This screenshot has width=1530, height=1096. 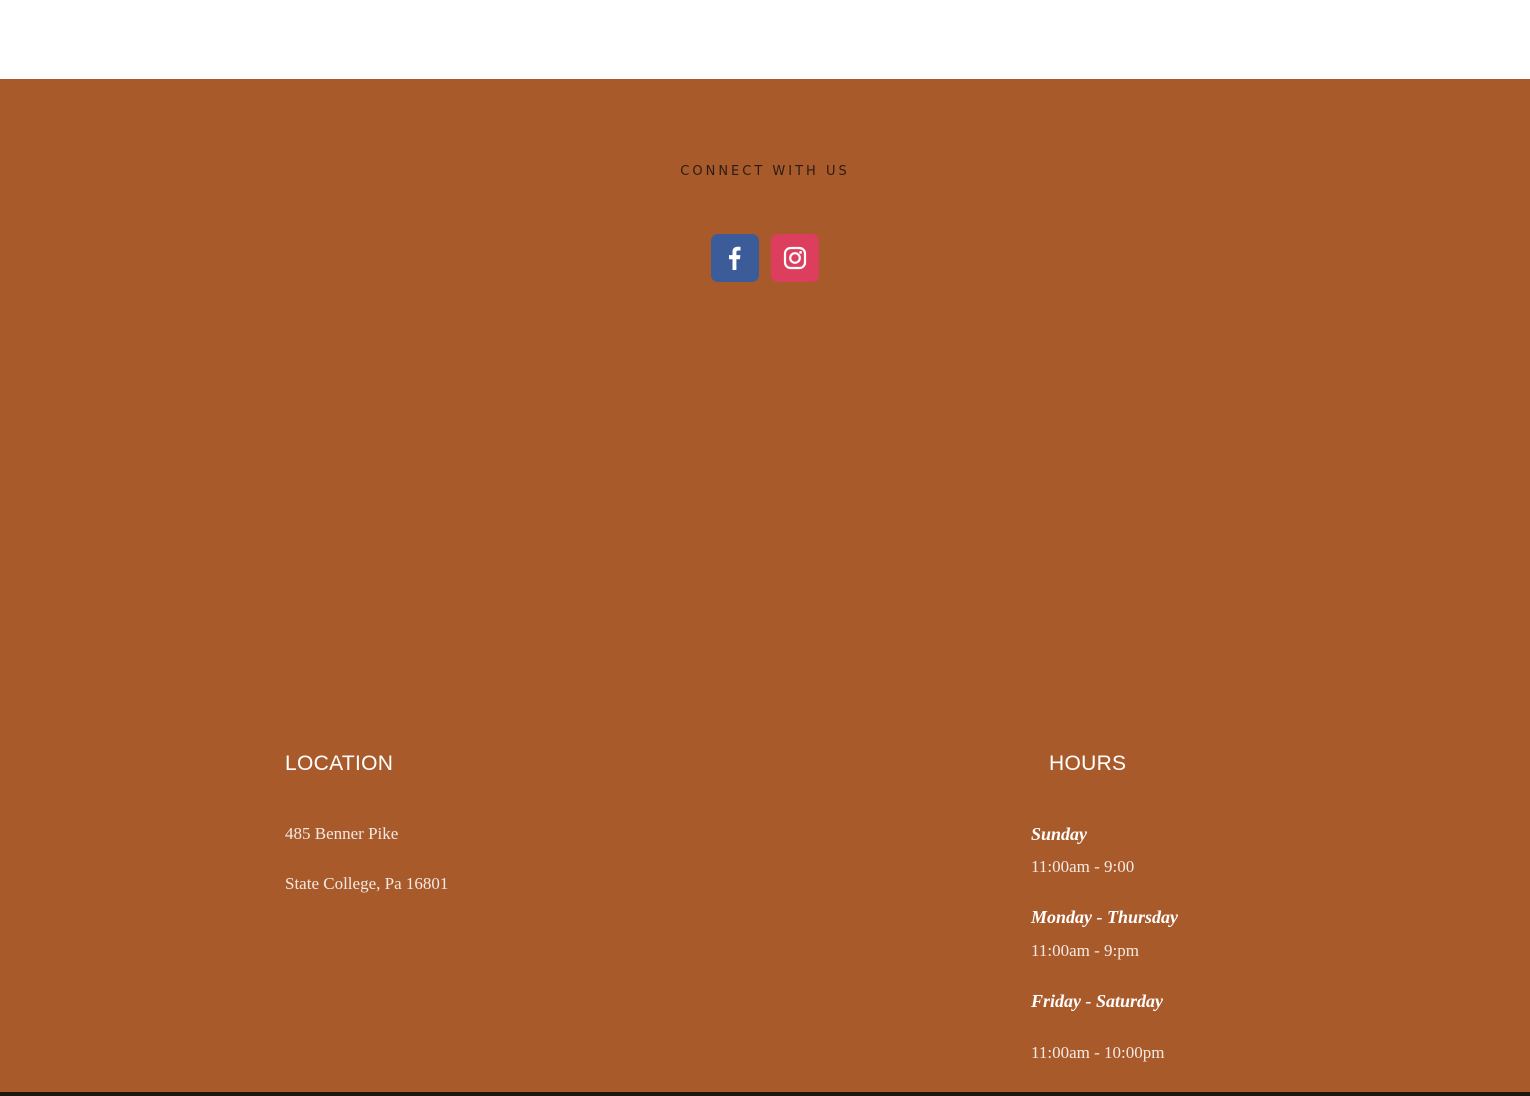 I want to click on hours-day-sunday: Sunday, so click(x=1059, y=834).